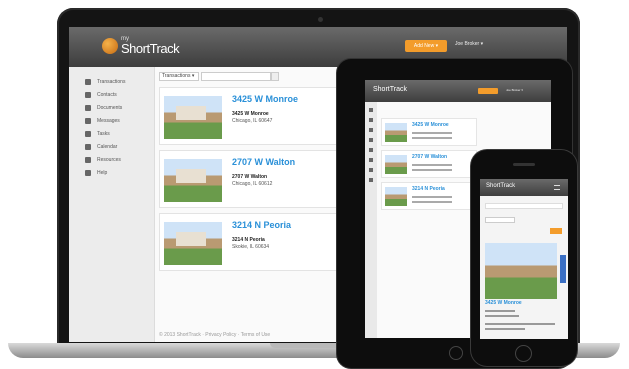 The height and width of the screenshot is (369, 629). I want to click on logo-big-text: ShortTrack, so click(150, 48).